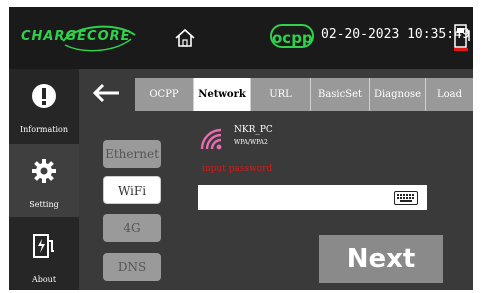 The width and height of the screenshot is (482, 293). I want to click on charger-icon, so click(462, 37).